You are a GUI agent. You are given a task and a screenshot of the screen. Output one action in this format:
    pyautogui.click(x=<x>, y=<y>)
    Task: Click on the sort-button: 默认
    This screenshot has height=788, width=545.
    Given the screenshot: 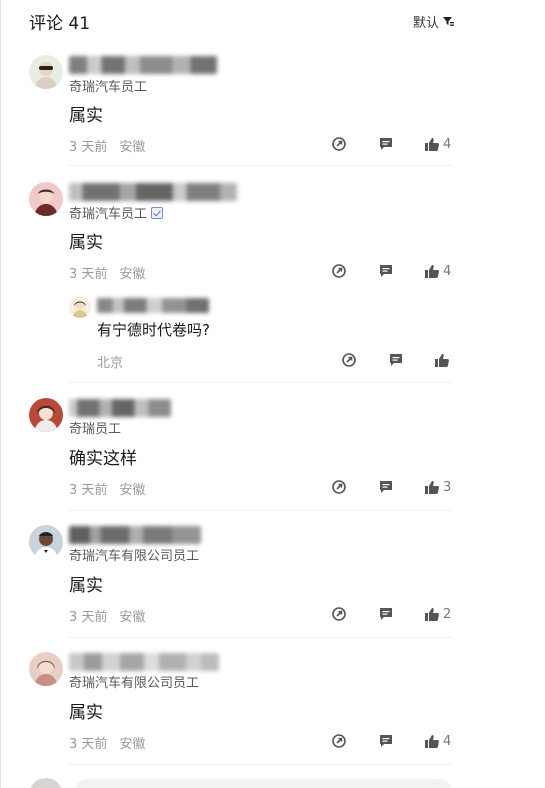 What is the action you would take?
    pyautogui.click(x=433, y=21)
    